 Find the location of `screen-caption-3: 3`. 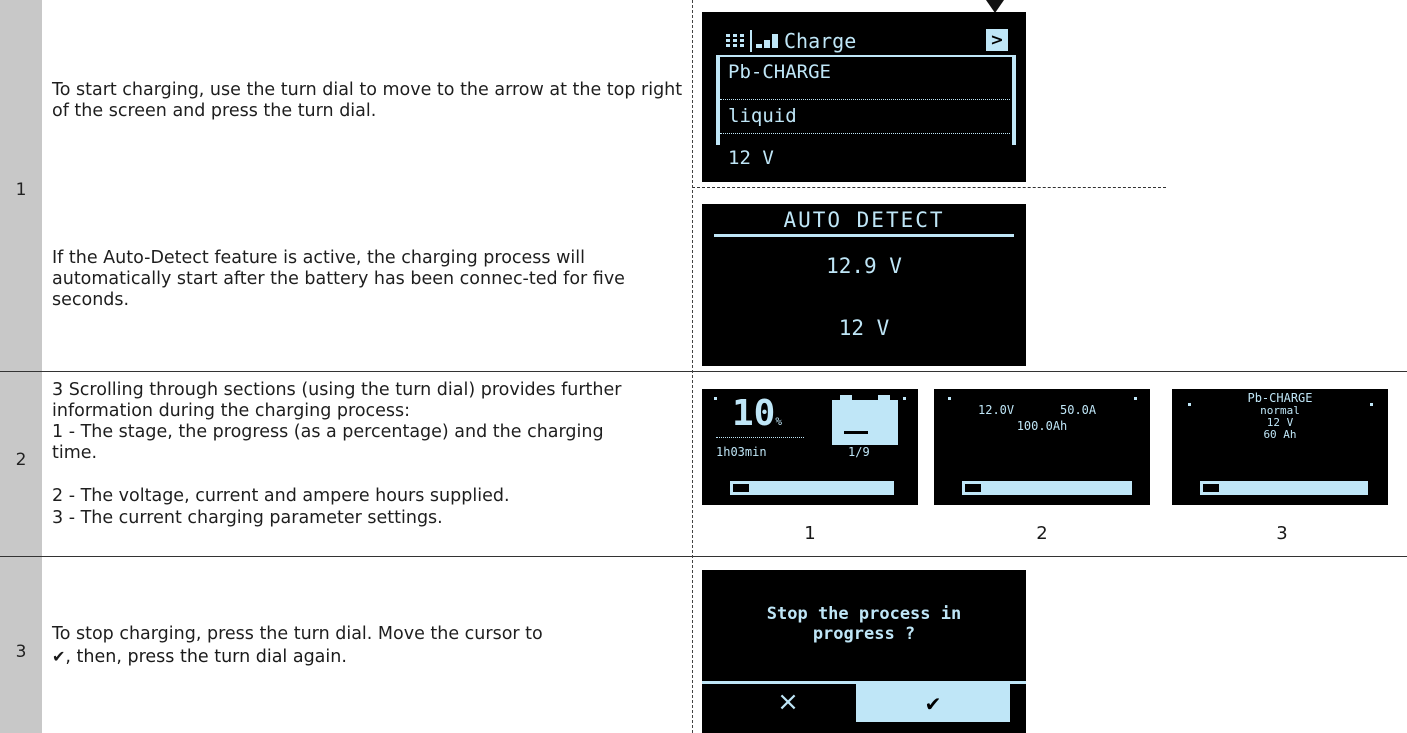

screen-caption-3: 3 is located at coordinates (1282, 533).